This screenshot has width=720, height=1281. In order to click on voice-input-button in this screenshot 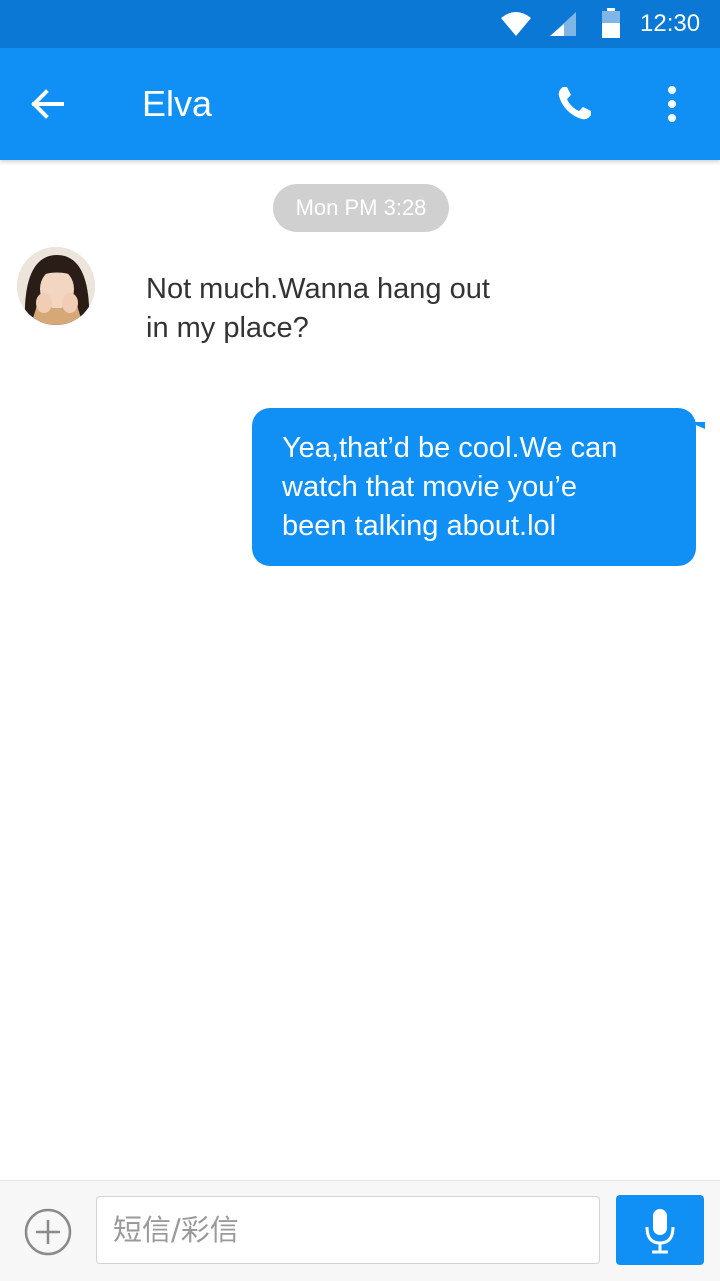, I will do `click(660, 1230)`.